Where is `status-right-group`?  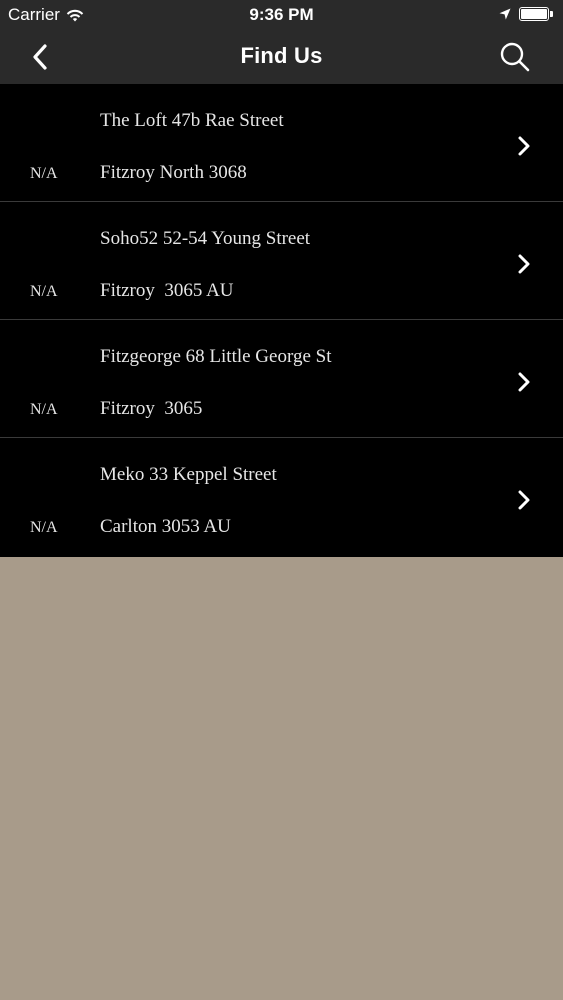 status-right-group is located at coordinates (527, 14).